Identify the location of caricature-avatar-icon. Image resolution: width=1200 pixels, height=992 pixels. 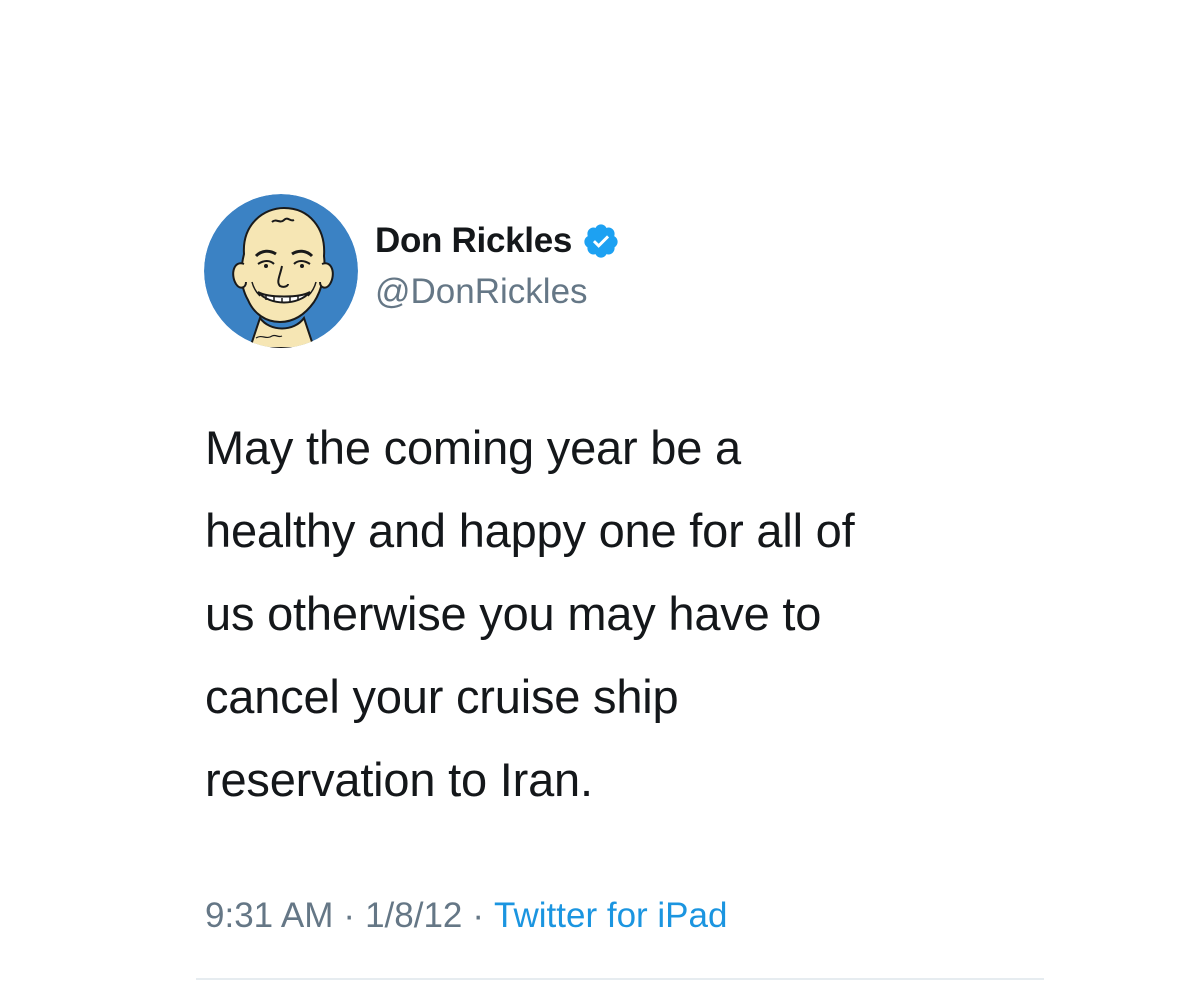
(281, 271).